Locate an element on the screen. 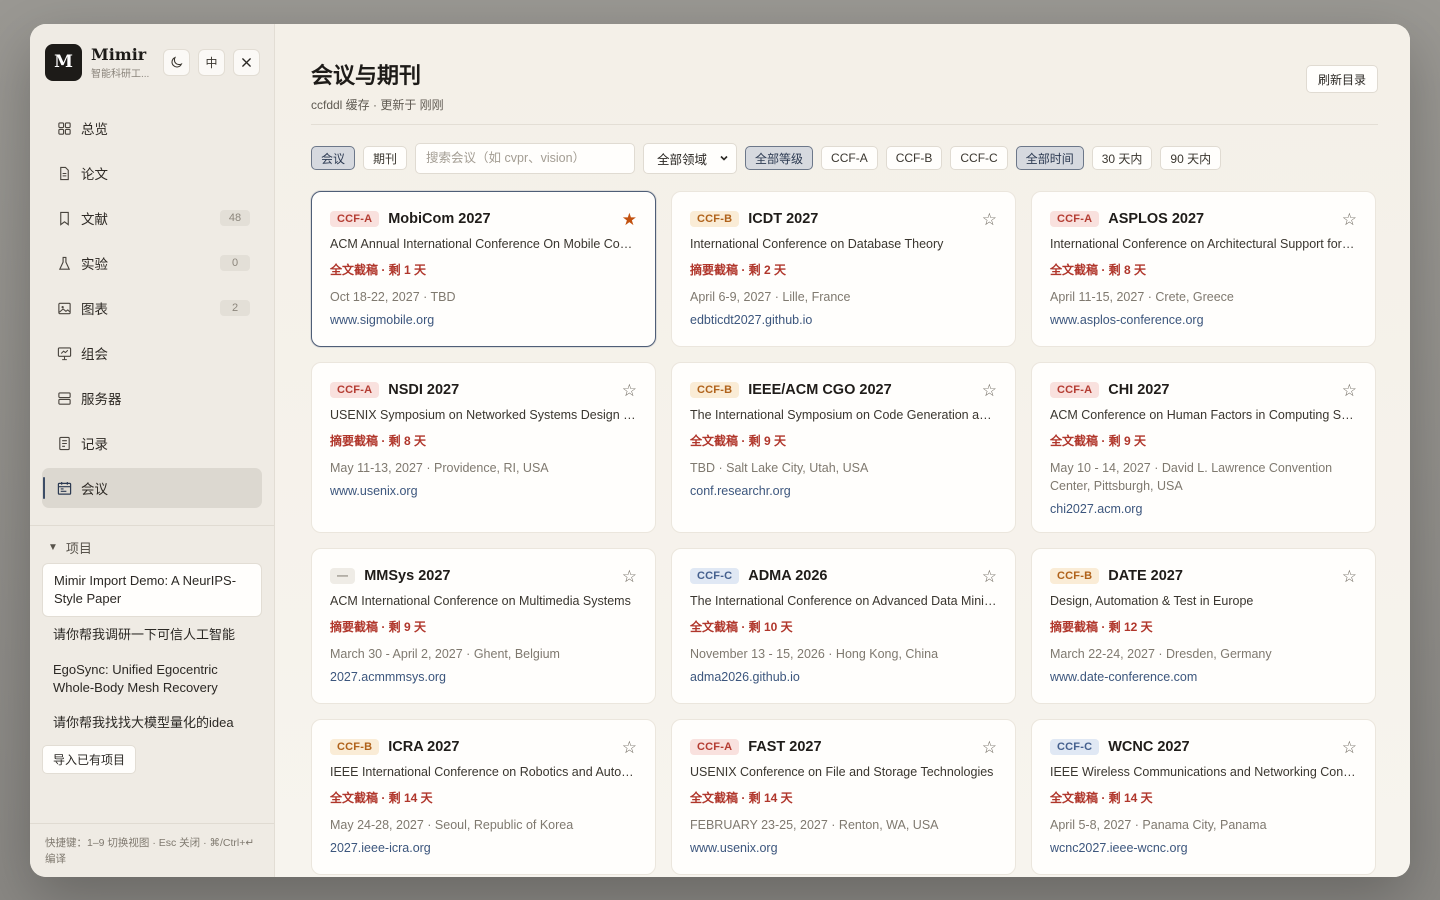 The width and height of the screenshot is (1440, 900). conference-link: adma2026.github.io is located at coordinates (843, 685).